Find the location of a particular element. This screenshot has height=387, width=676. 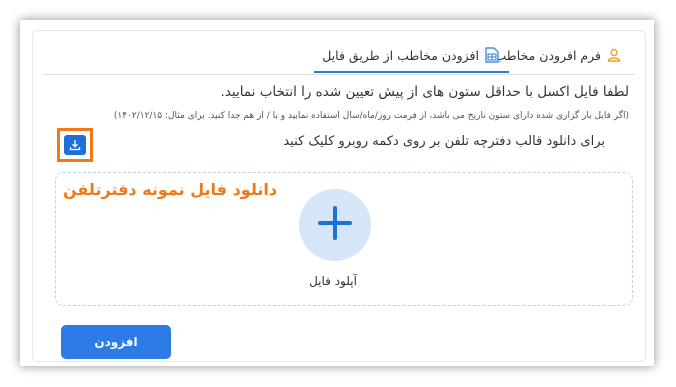

add-button: افزودن is located at coordinates (116, 342).